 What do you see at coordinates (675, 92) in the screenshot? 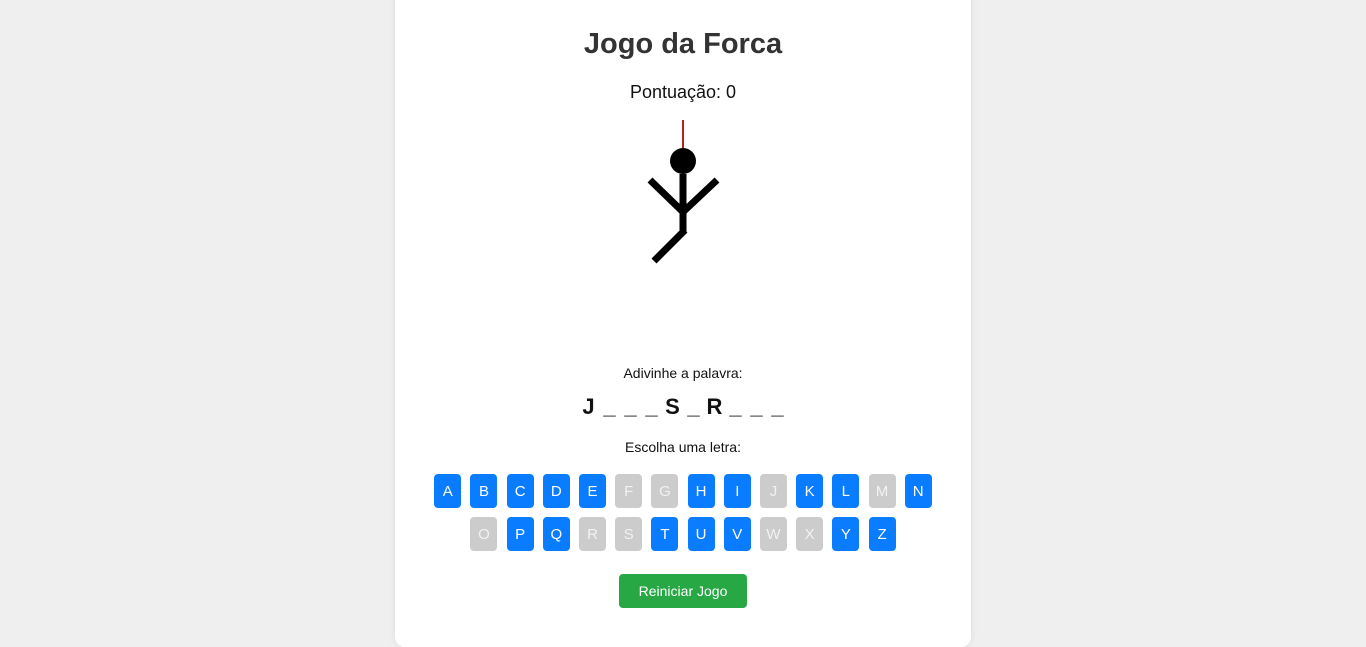
I see `score-label: Pontuação:` at bounding box center [675, 92].